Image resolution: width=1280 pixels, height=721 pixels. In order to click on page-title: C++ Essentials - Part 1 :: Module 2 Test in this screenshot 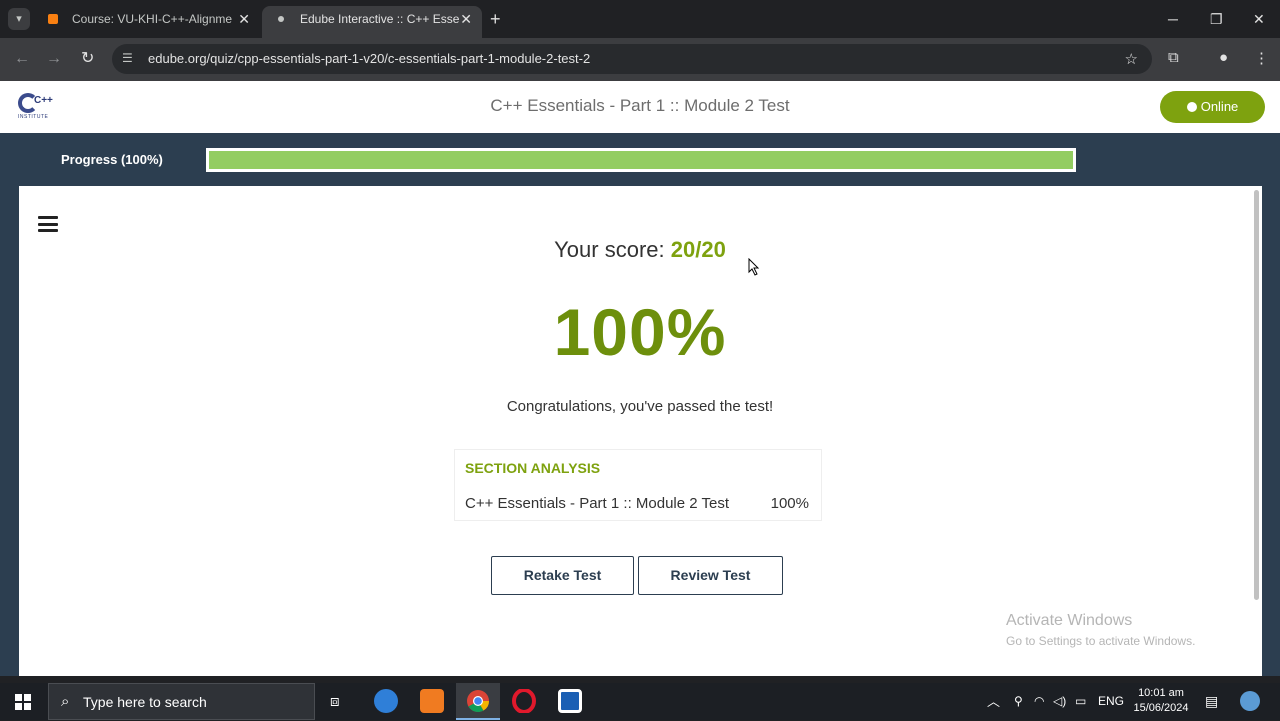, I will do `click(640, 105)`.